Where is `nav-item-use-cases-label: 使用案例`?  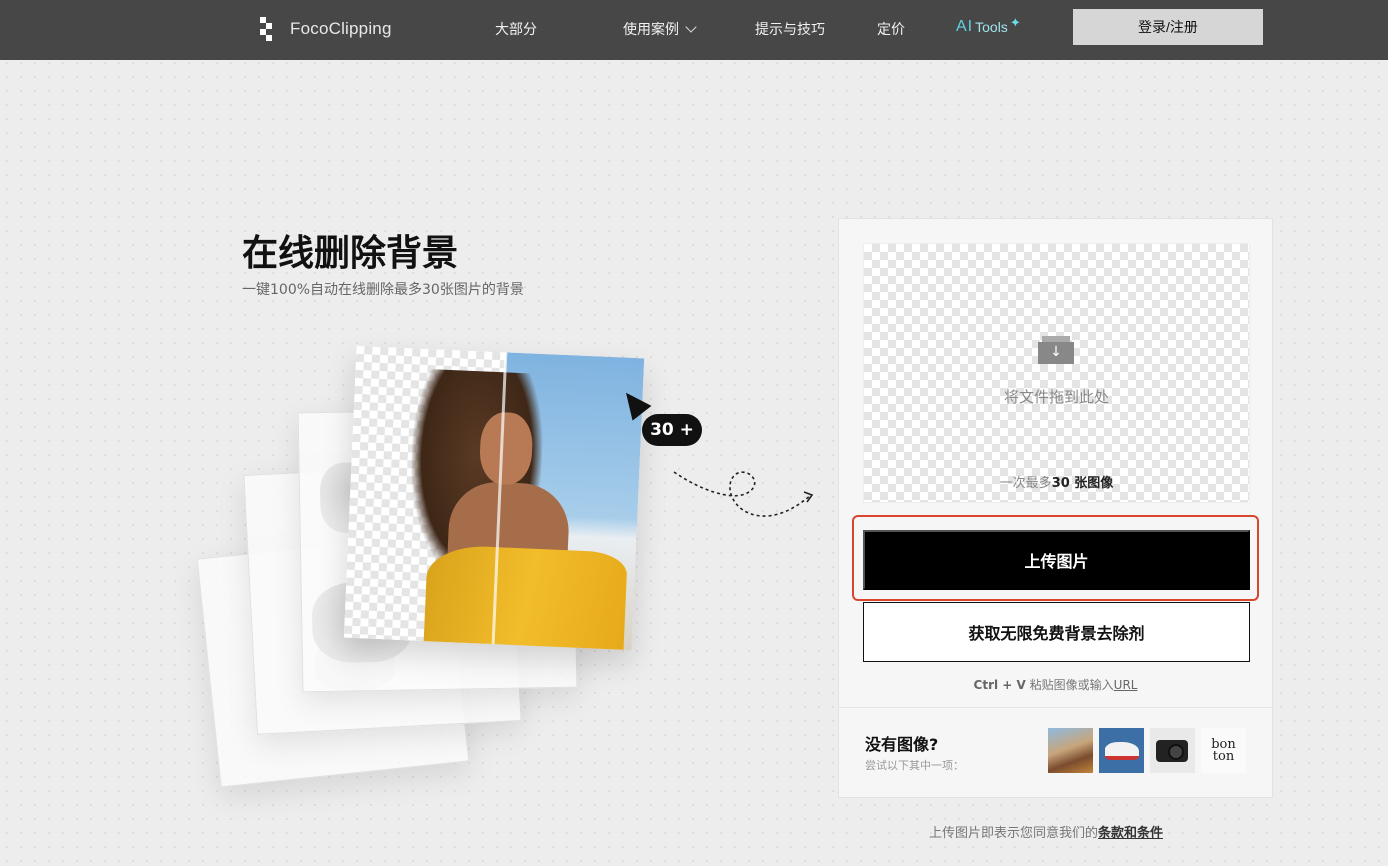
nav-item-use-cases-label: 使用案例 is located at coordinates (651, 30).